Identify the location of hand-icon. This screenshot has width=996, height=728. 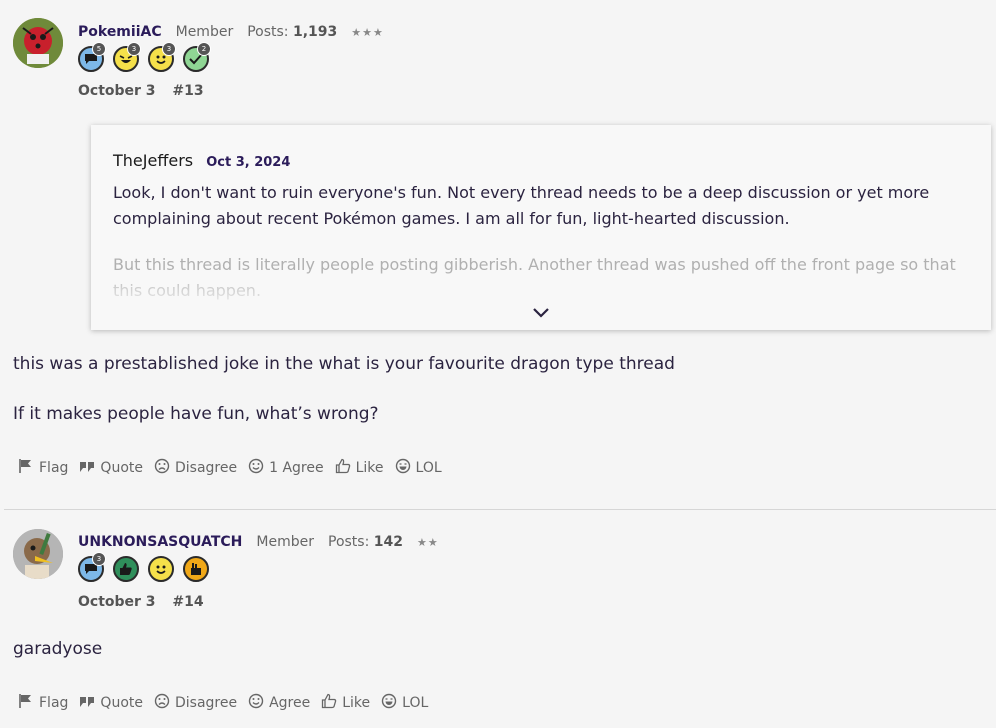
(196, 569).